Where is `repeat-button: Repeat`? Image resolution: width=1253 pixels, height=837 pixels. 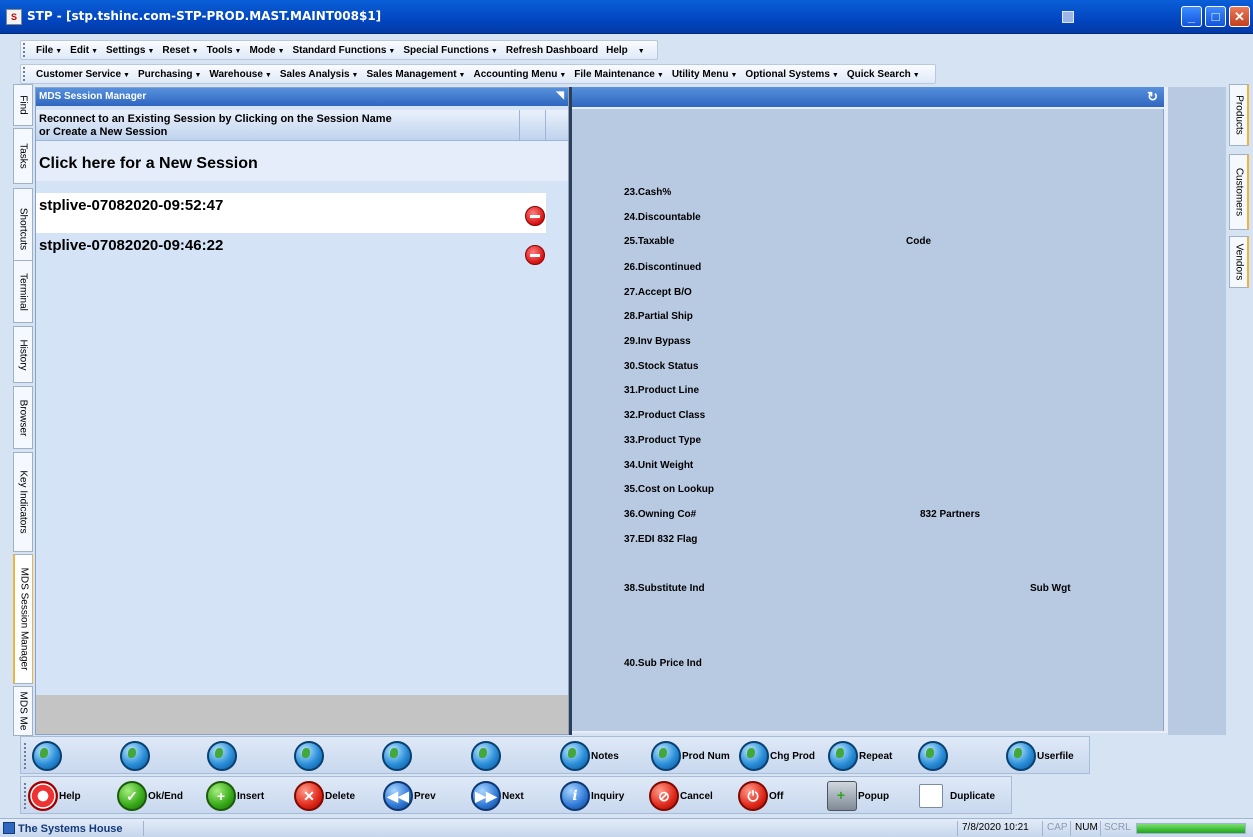
repeat-button: Repeat is located at coordinates (860, 756).